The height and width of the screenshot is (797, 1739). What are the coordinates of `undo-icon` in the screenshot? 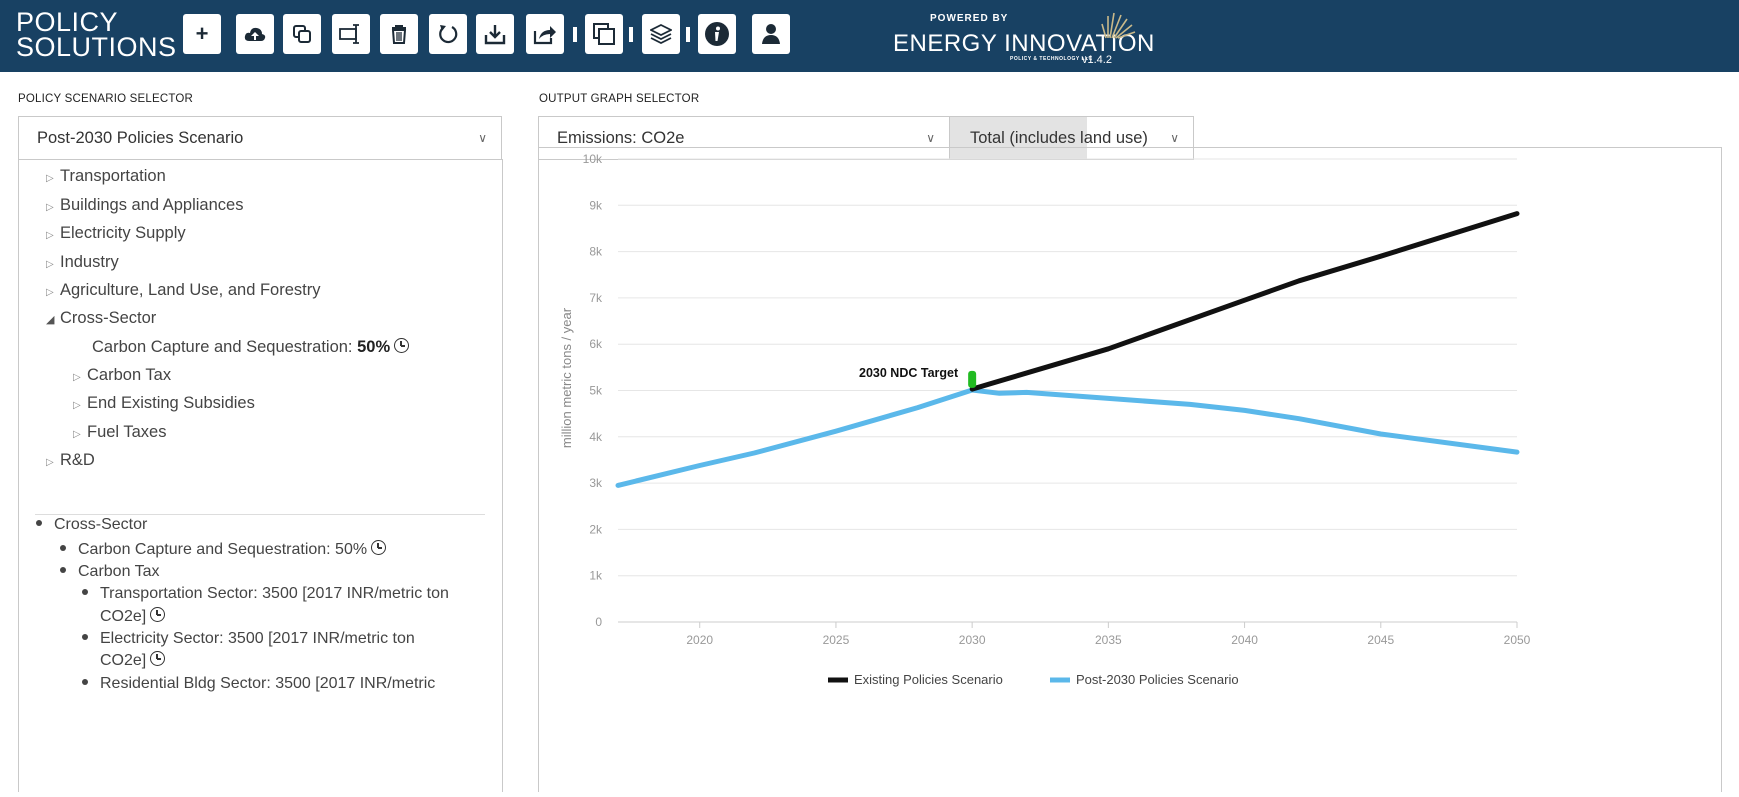 It's located at (448, 34).